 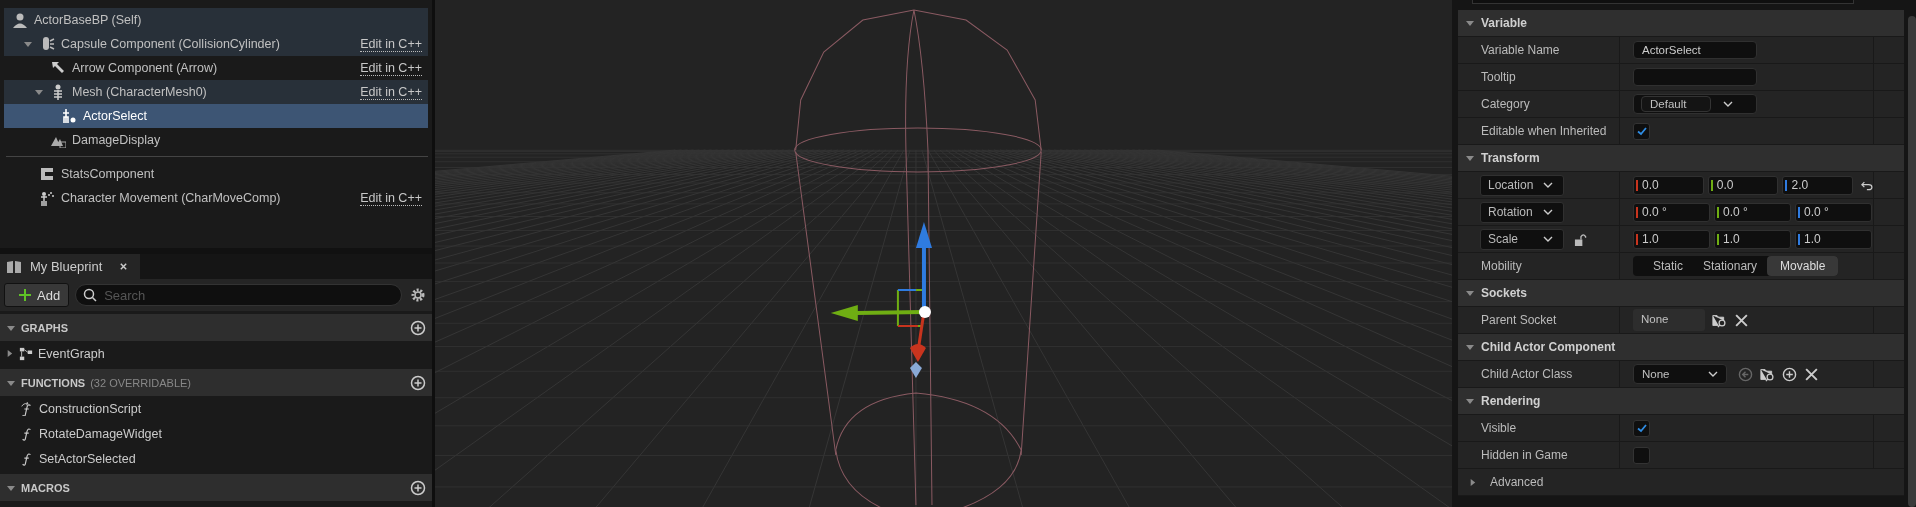 I want to click on component-row: Character Movement (CharMoveComp) Edit in C++, so click(x=216, y=198).